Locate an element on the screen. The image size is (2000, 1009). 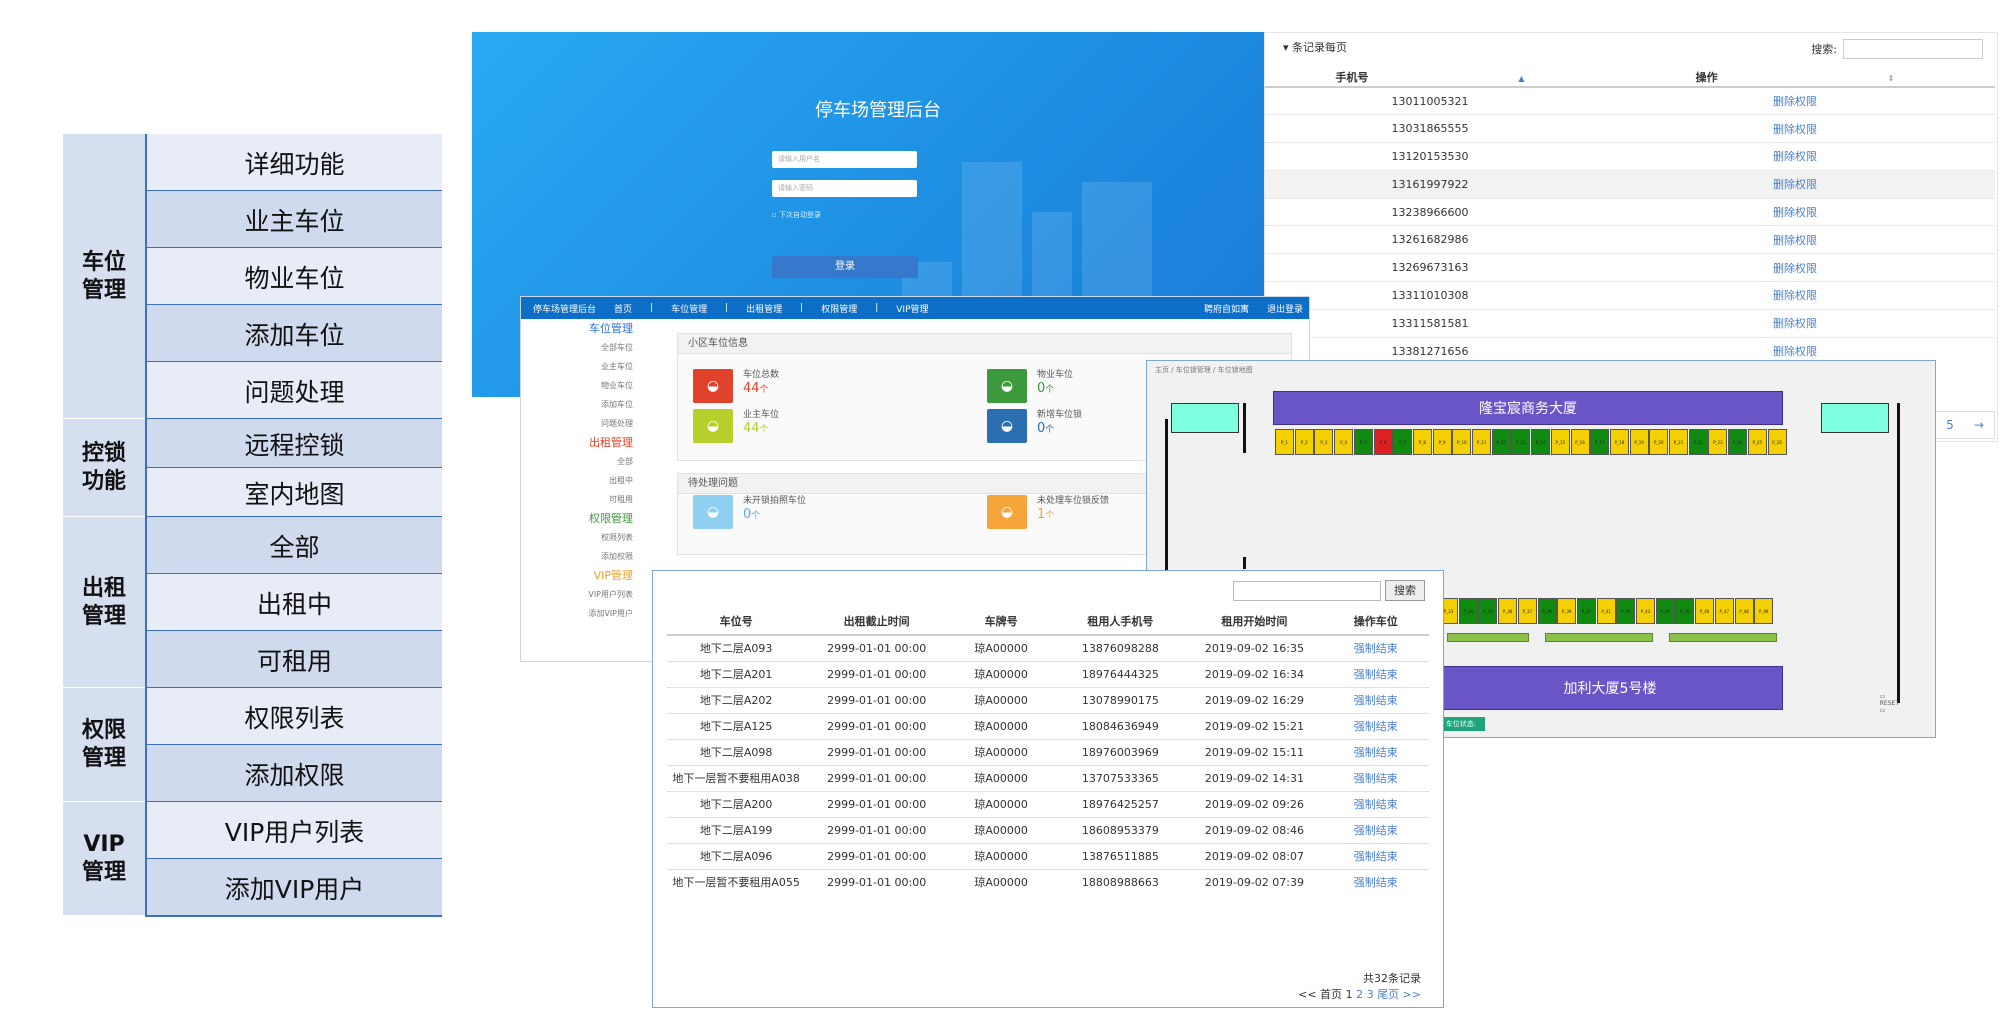
parking-slot: P_37 is located at coordinates (1527, 611).